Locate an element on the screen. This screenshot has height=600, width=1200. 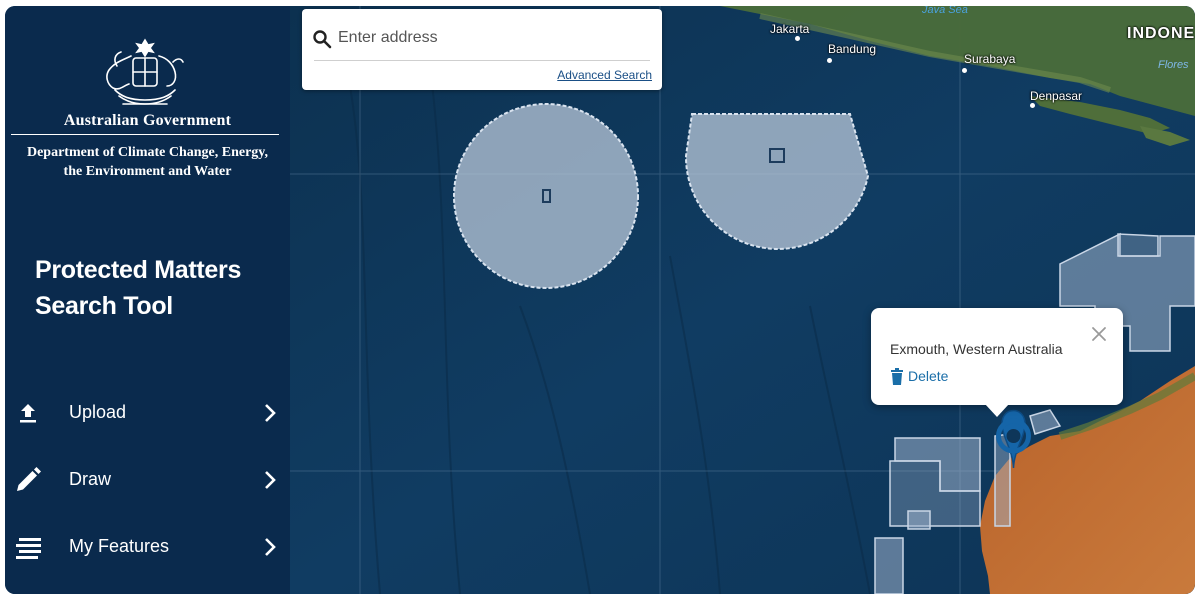
sidebar-item-label: My Features is located at coordinates (119, 546).